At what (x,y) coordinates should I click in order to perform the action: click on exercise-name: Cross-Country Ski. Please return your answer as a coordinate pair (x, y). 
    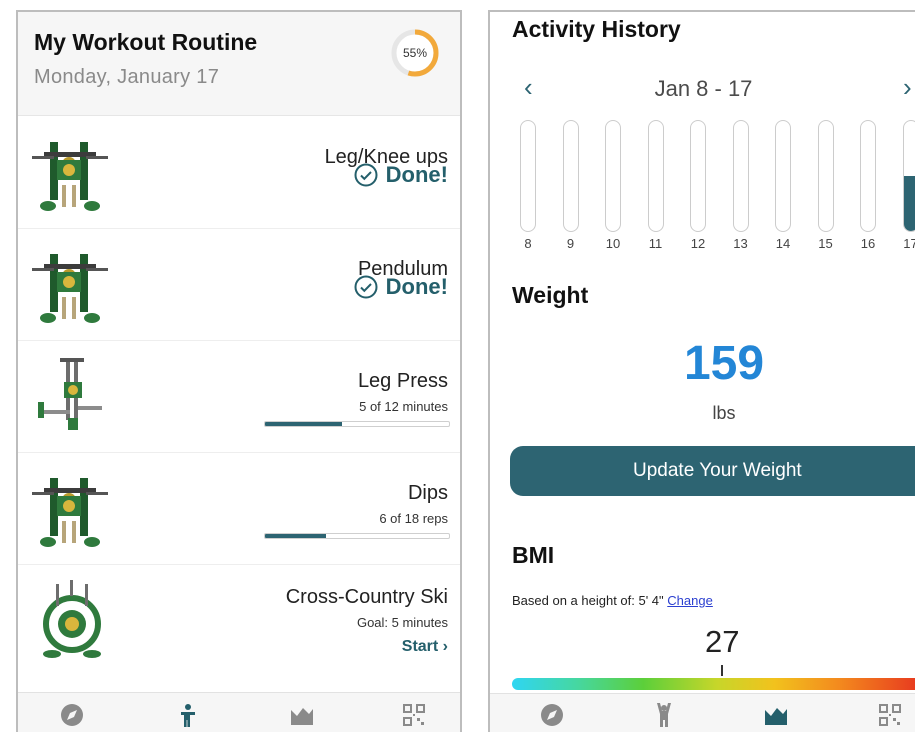
    Looking at the image, I should click on (366, 597).